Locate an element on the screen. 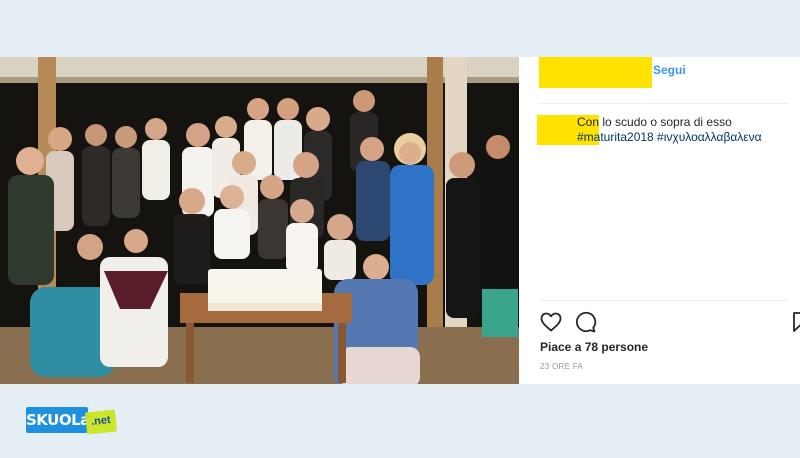 This screenshot has width=800, height=458. follow-button: Segui is located at coordinates (669, 70).